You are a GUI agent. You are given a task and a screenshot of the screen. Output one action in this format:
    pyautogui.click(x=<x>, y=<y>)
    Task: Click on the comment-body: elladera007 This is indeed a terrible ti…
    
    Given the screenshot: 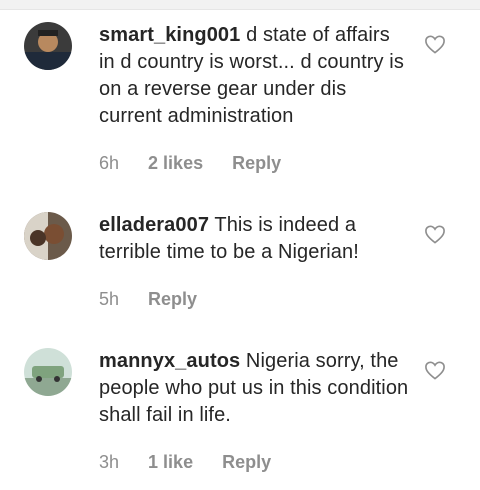 What is the action you would take?
    pyautogui.click(x=254, y=239)
    